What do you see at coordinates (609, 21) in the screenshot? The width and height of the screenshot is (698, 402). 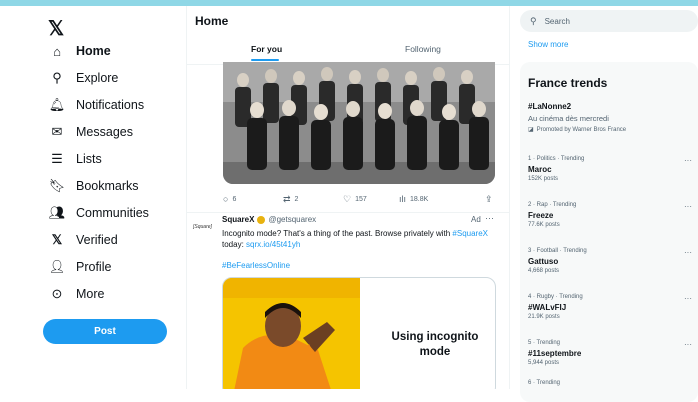 I see `search-input: ⚲ Search` at bounding box center [609, 21].